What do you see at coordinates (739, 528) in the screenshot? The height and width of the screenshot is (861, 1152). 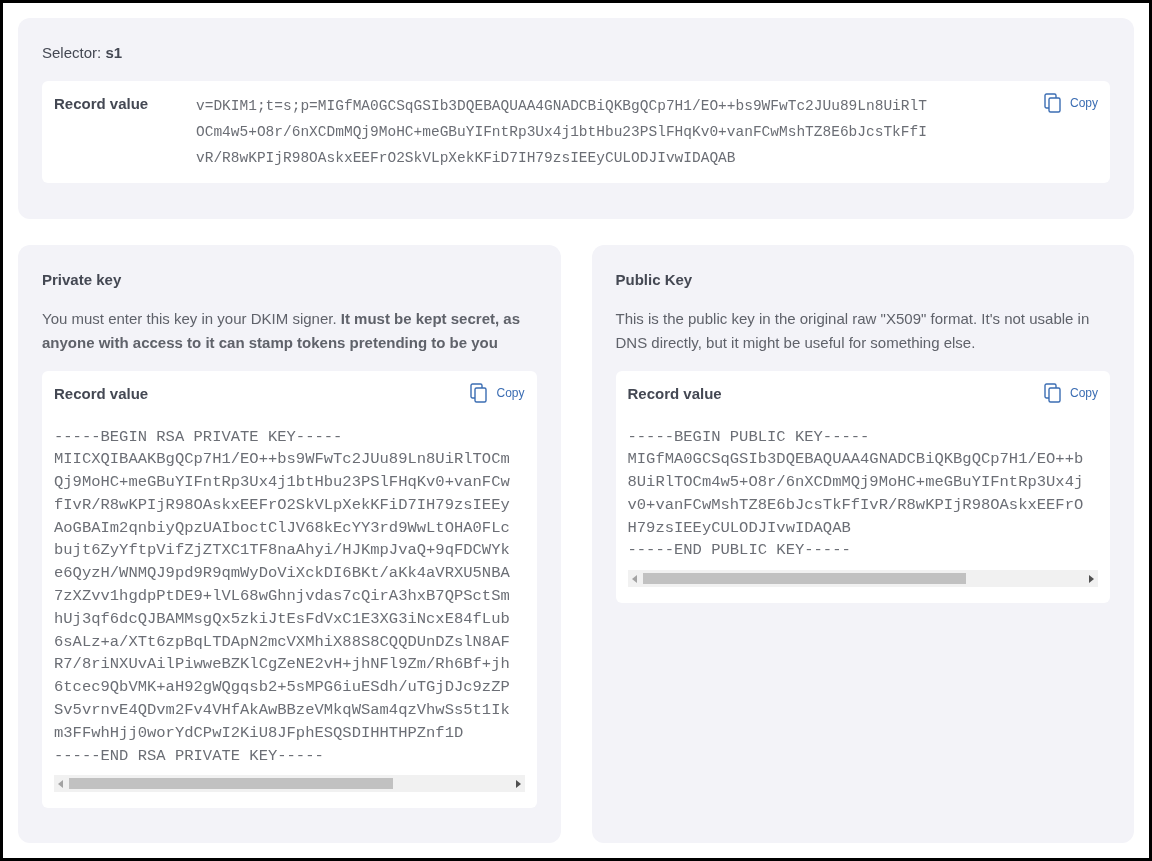 I see `key-line: H79zsIEEyCULODJIvwIDAQAB` at bounding box center [739, 528].